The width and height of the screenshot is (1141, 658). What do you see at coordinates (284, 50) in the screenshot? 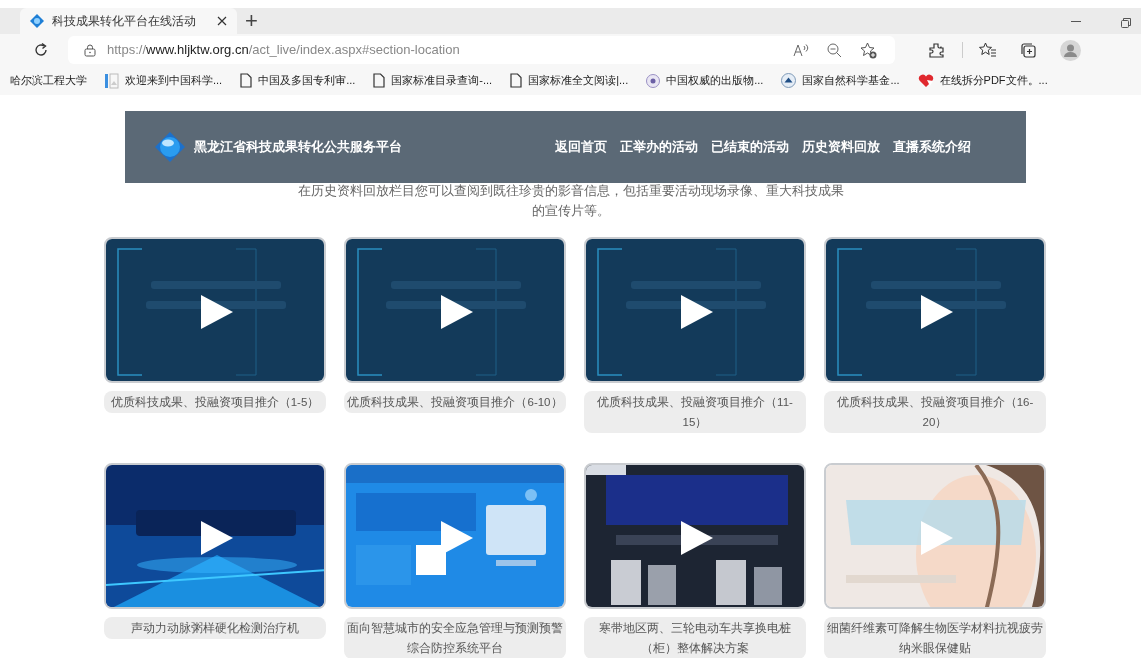
I see `url-text: https://www.hljktw.org.cn/act_live/index.aspx#section-location` at bounding box center [284, 50].